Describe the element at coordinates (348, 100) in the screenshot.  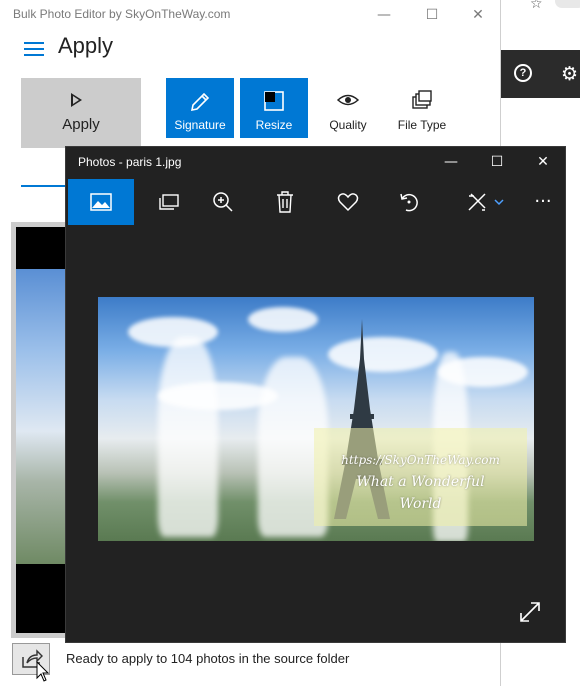
I see `eye-icon` at that location.